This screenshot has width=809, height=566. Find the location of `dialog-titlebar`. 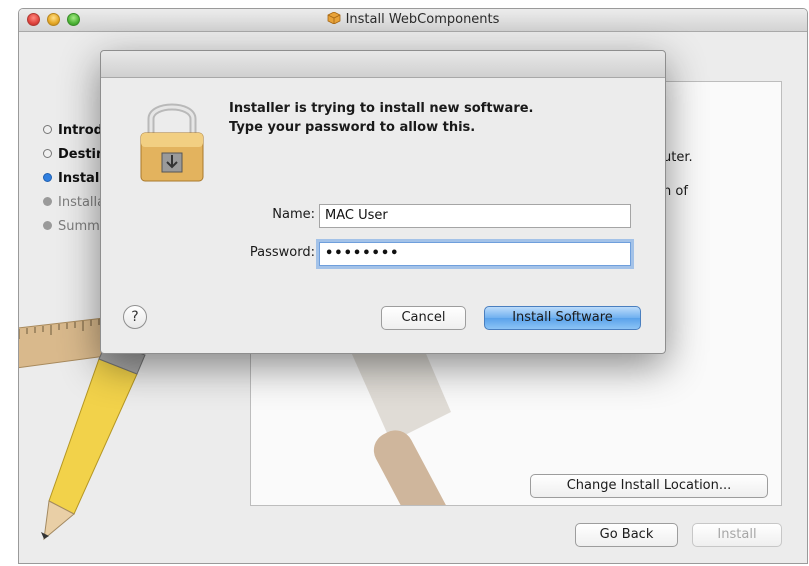

dialog-titlebar is located at coordinates (383, 64).